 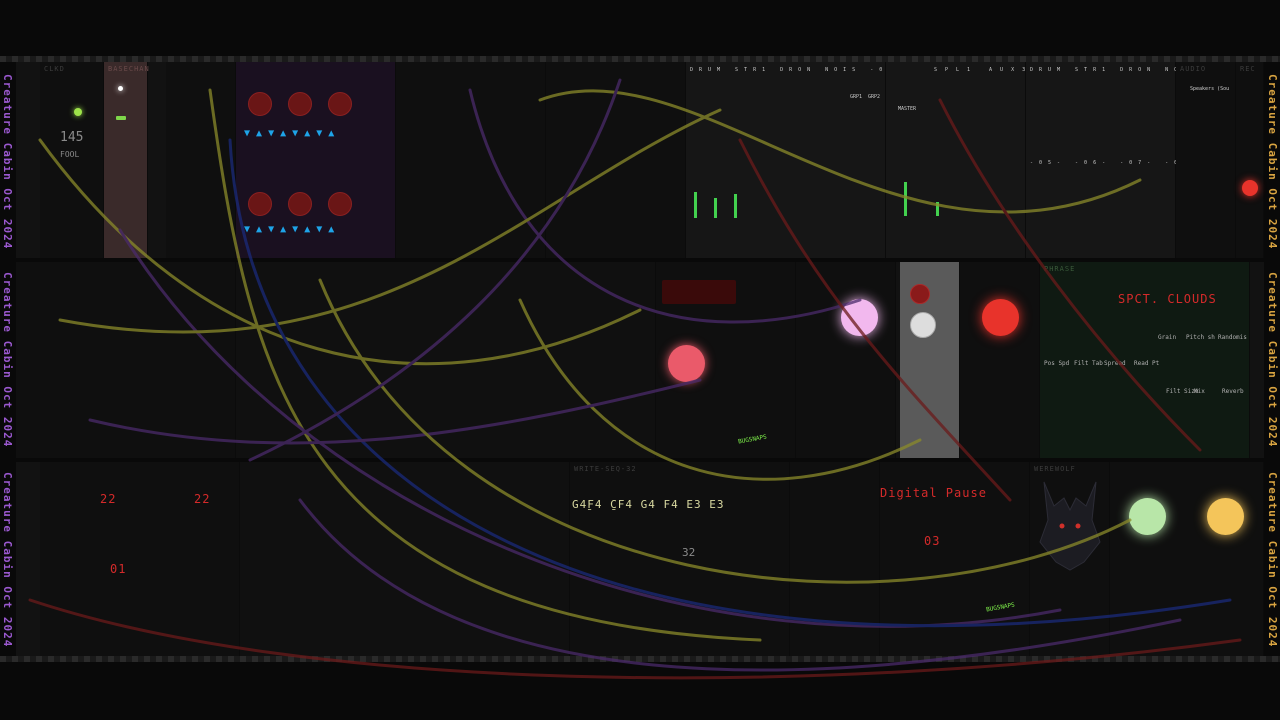 I want to click on write-seq-step: 32, so click(x=689, y=552).